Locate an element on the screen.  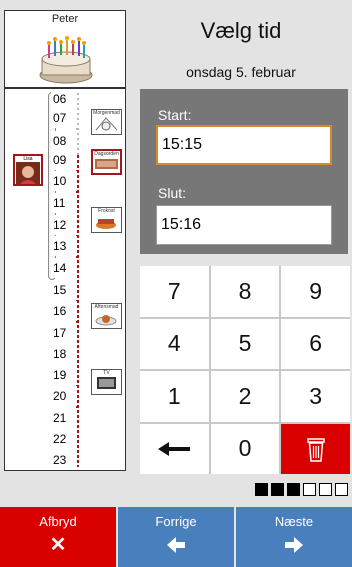
profile-card: Peter is located at coordinates (65, 49).